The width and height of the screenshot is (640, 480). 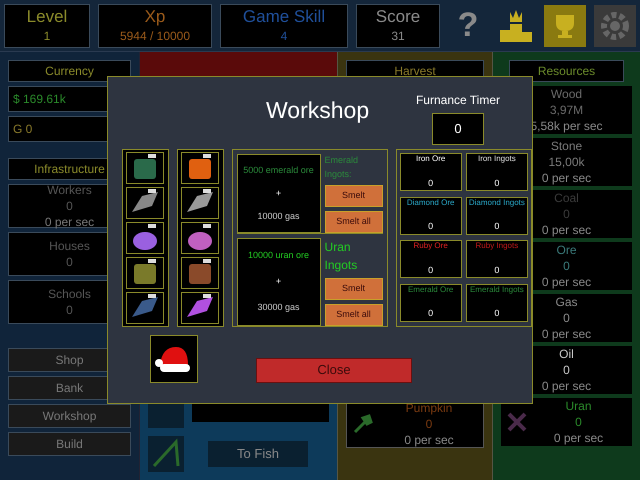 What do you see at coordinates (155, 36) in the screenshot?
I see `stat-value: 5944 / 10000` at bounding box center [155, 36].